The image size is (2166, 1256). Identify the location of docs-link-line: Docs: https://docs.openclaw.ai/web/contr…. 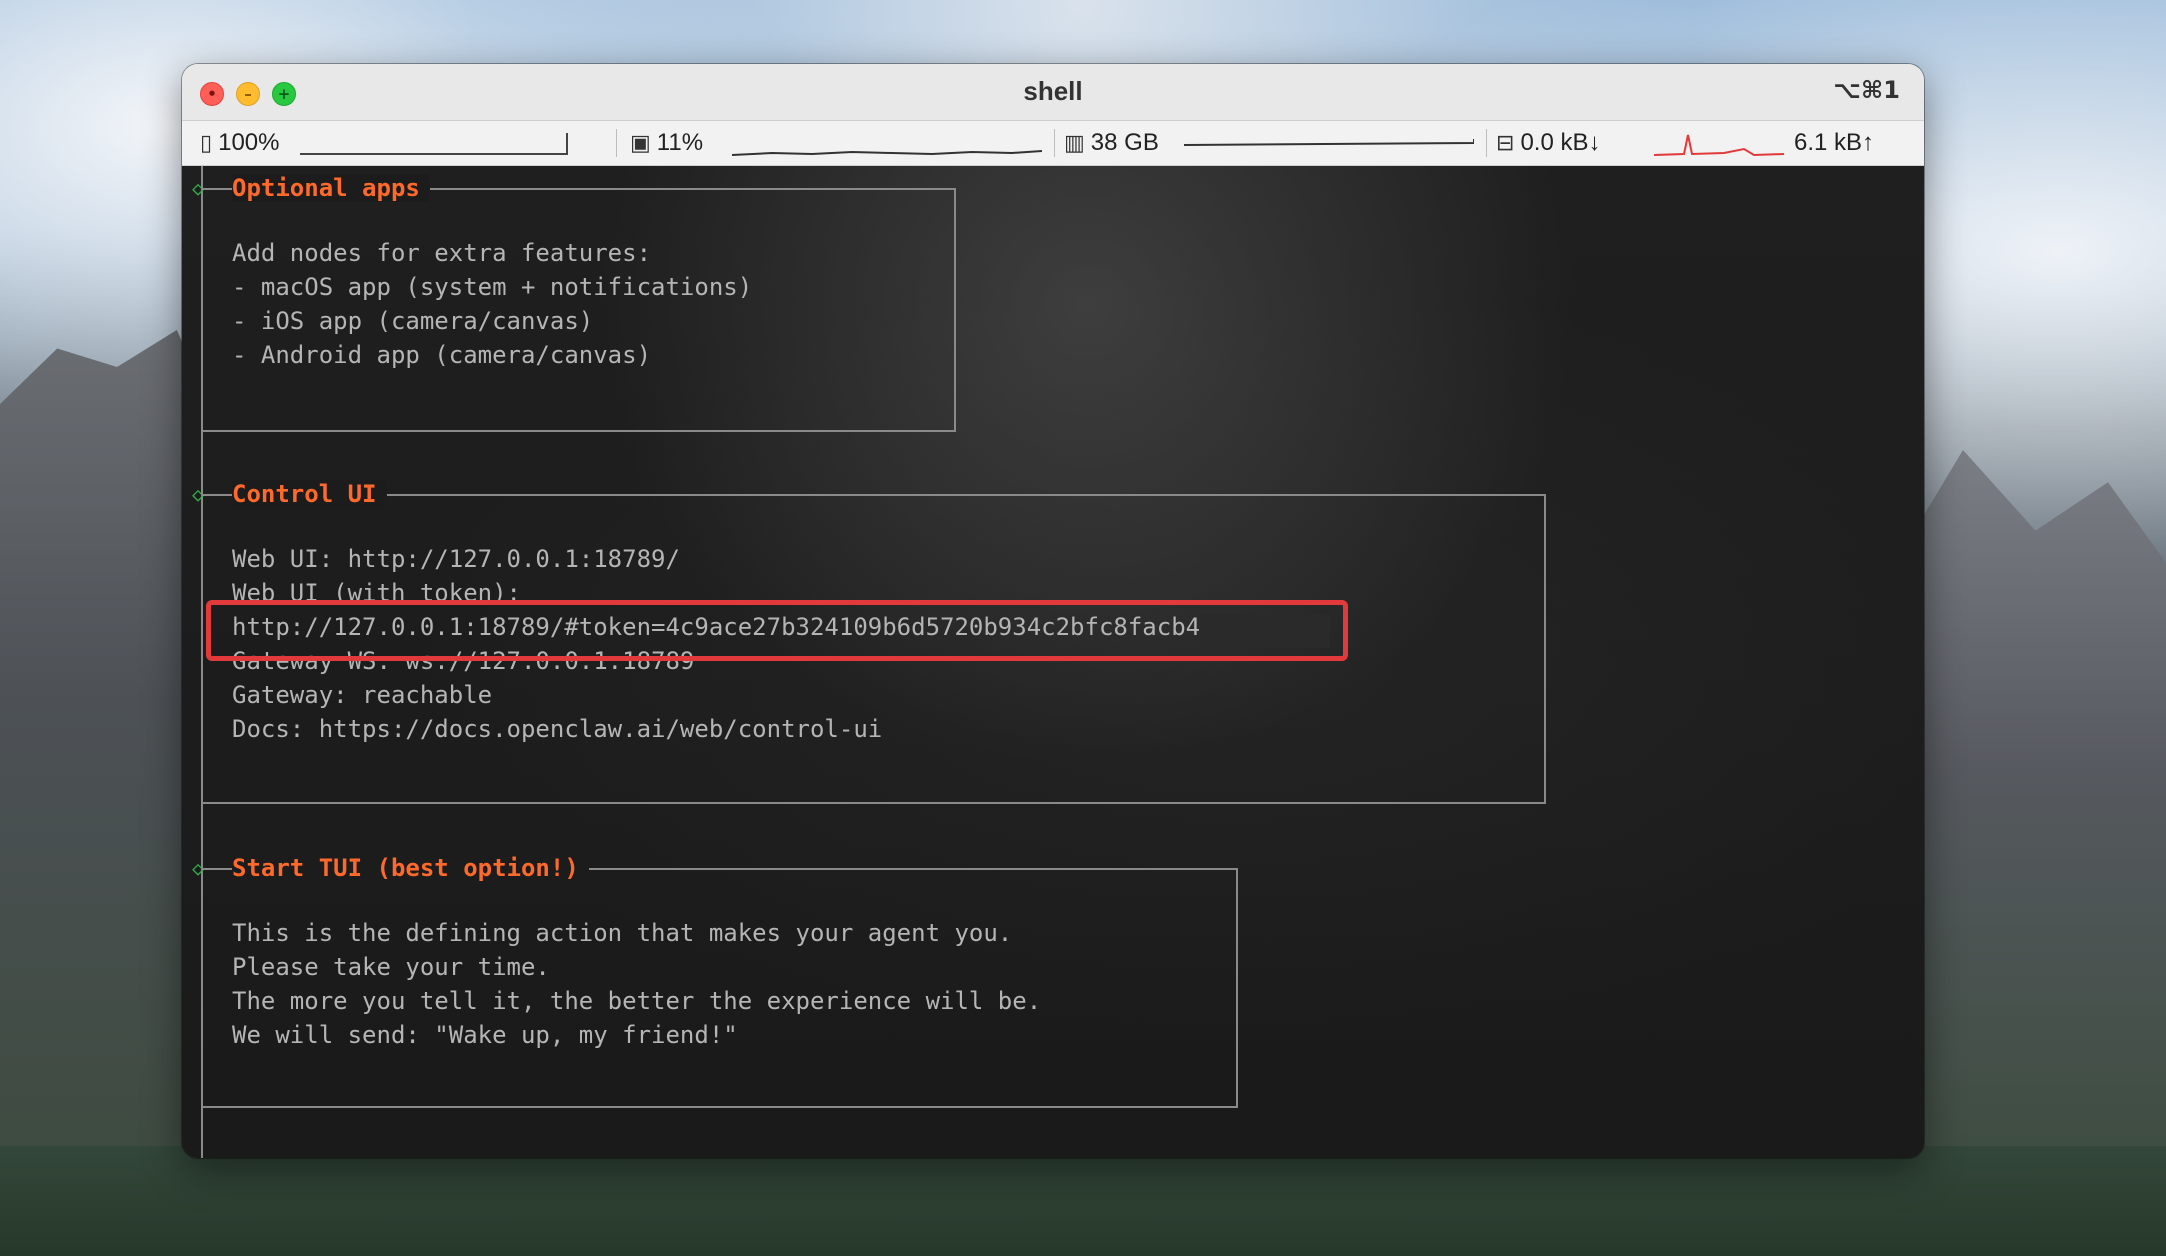
(557, 729).